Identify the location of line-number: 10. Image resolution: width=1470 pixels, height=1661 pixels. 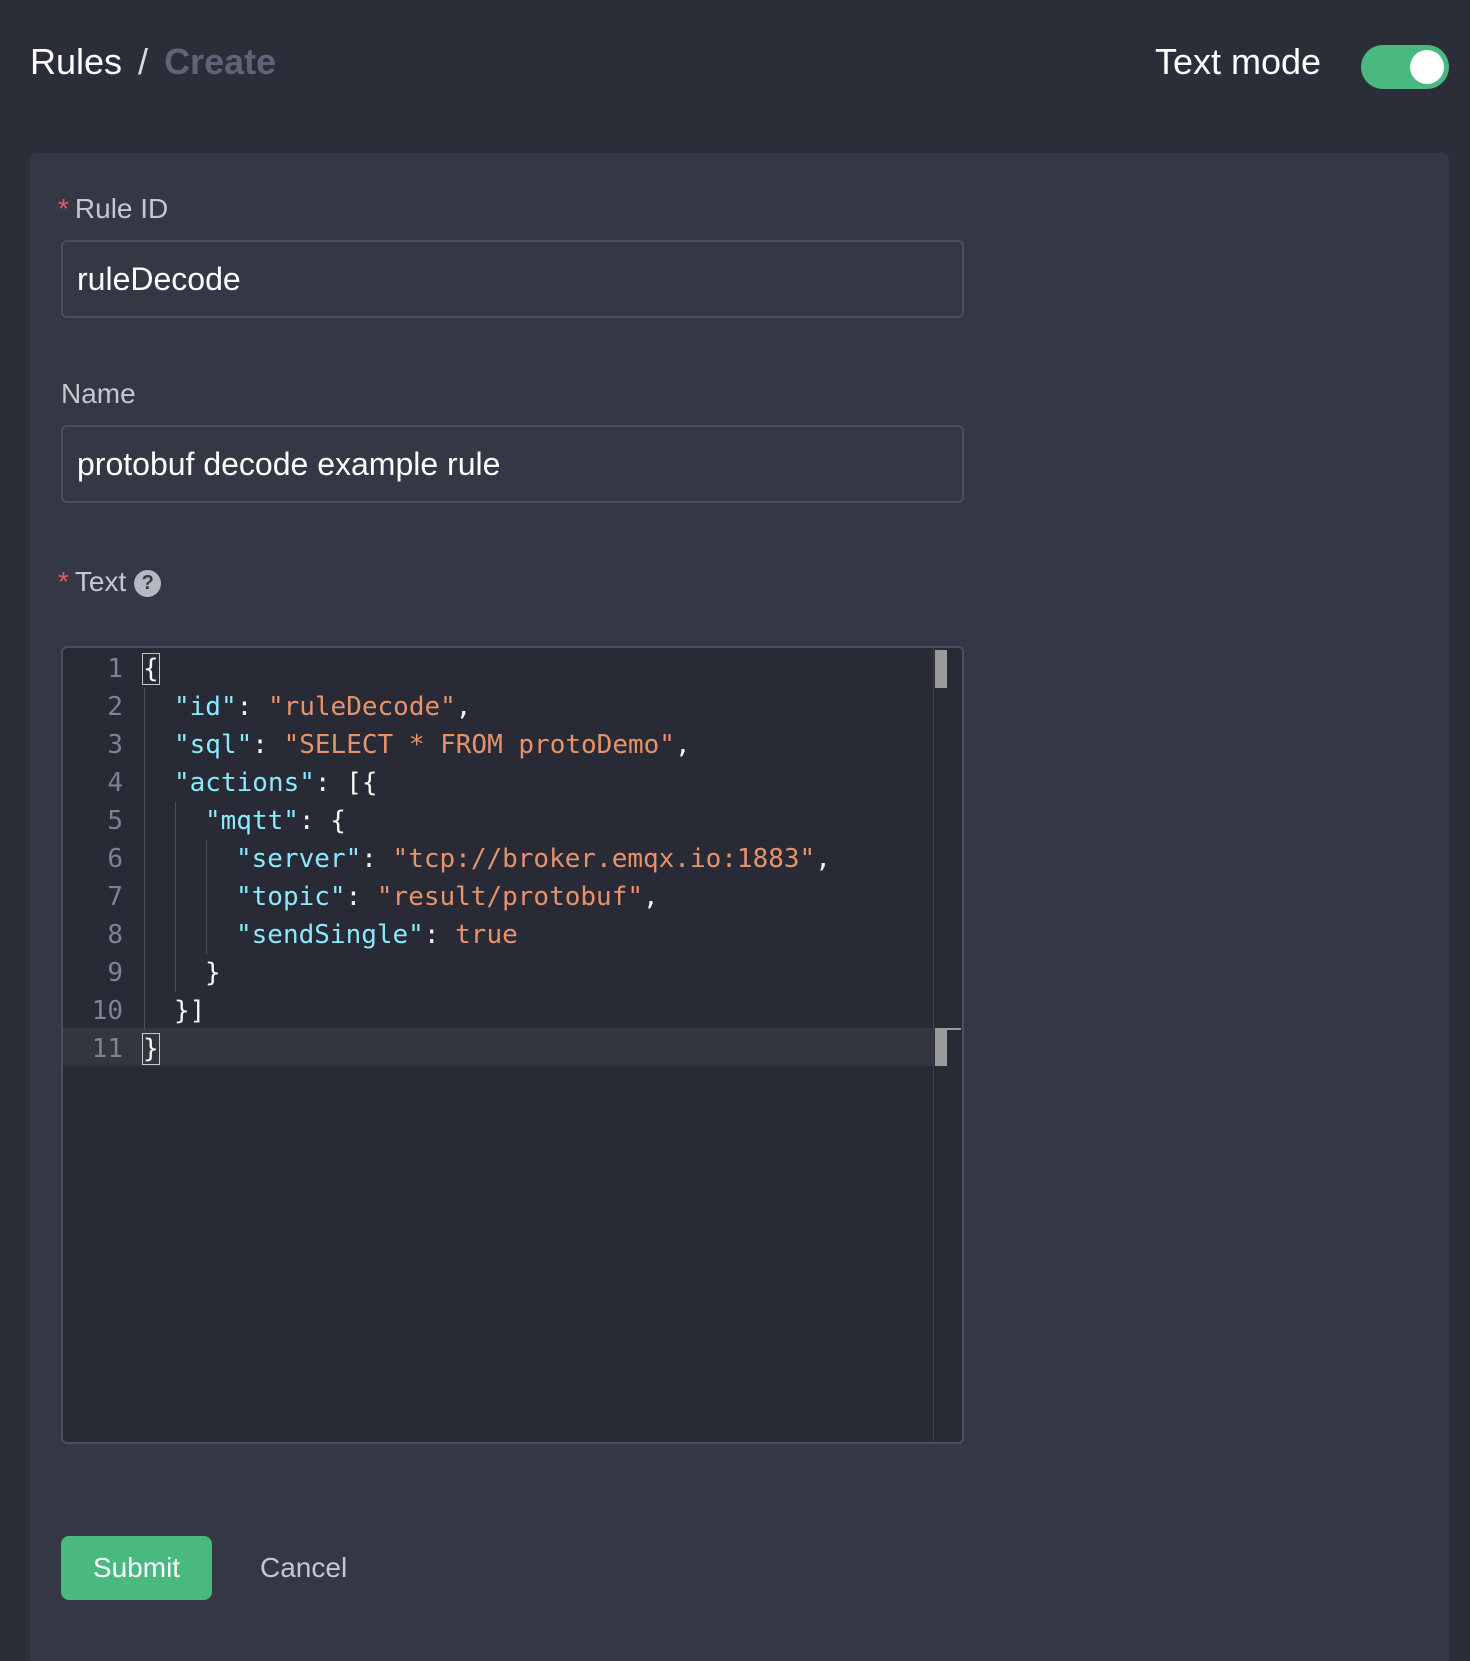
(107, 1011).